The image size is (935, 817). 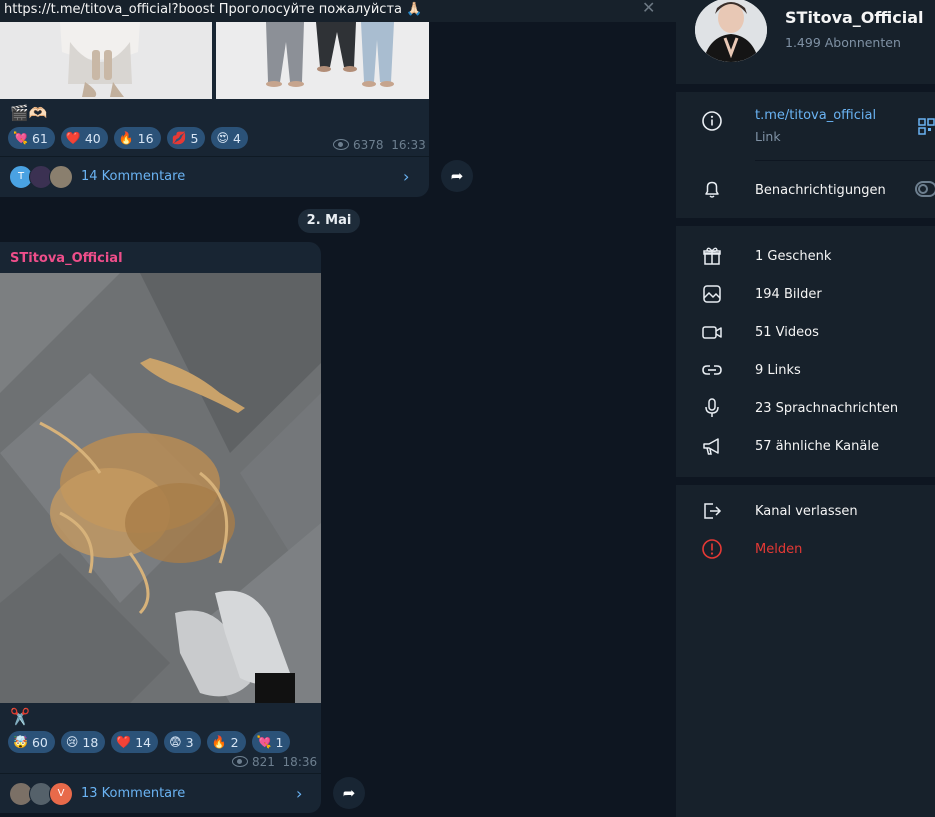 I want to click on reaction-emoji: 😨, so click(x=175, y=742).